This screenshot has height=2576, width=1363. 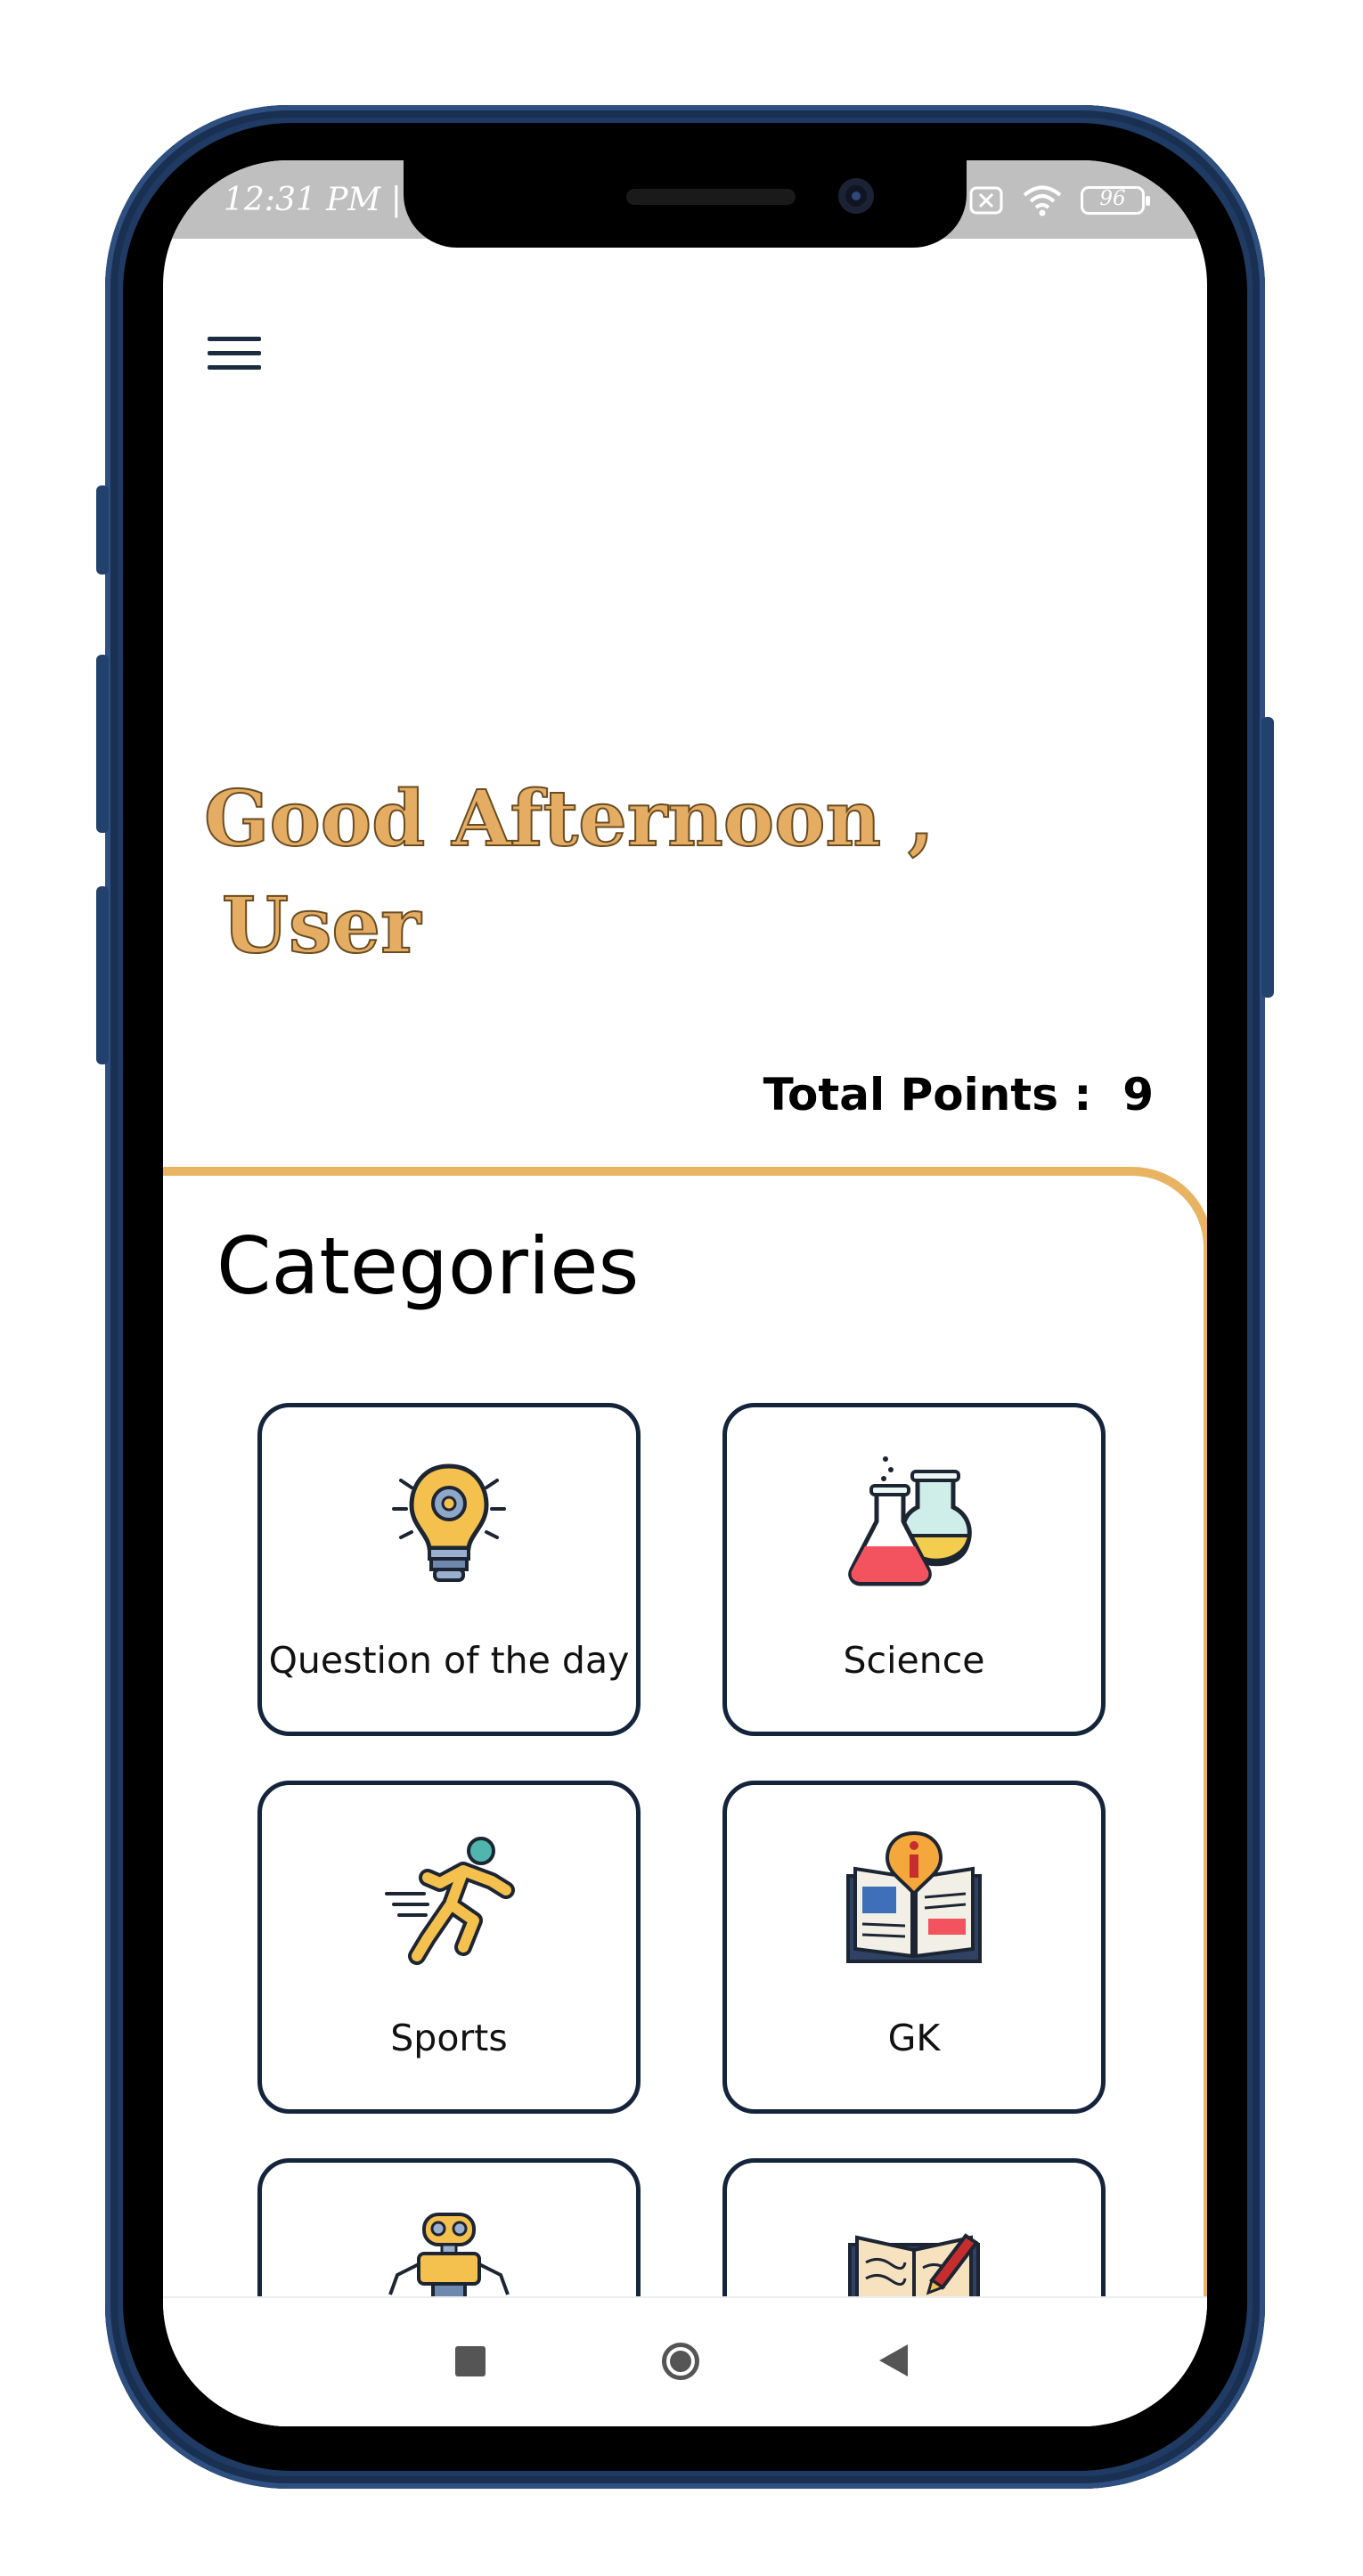 What do you see at coordinates (914, 1661) in the screenshot?
I see `category-label: Science` at bounding box center [914, 1661].